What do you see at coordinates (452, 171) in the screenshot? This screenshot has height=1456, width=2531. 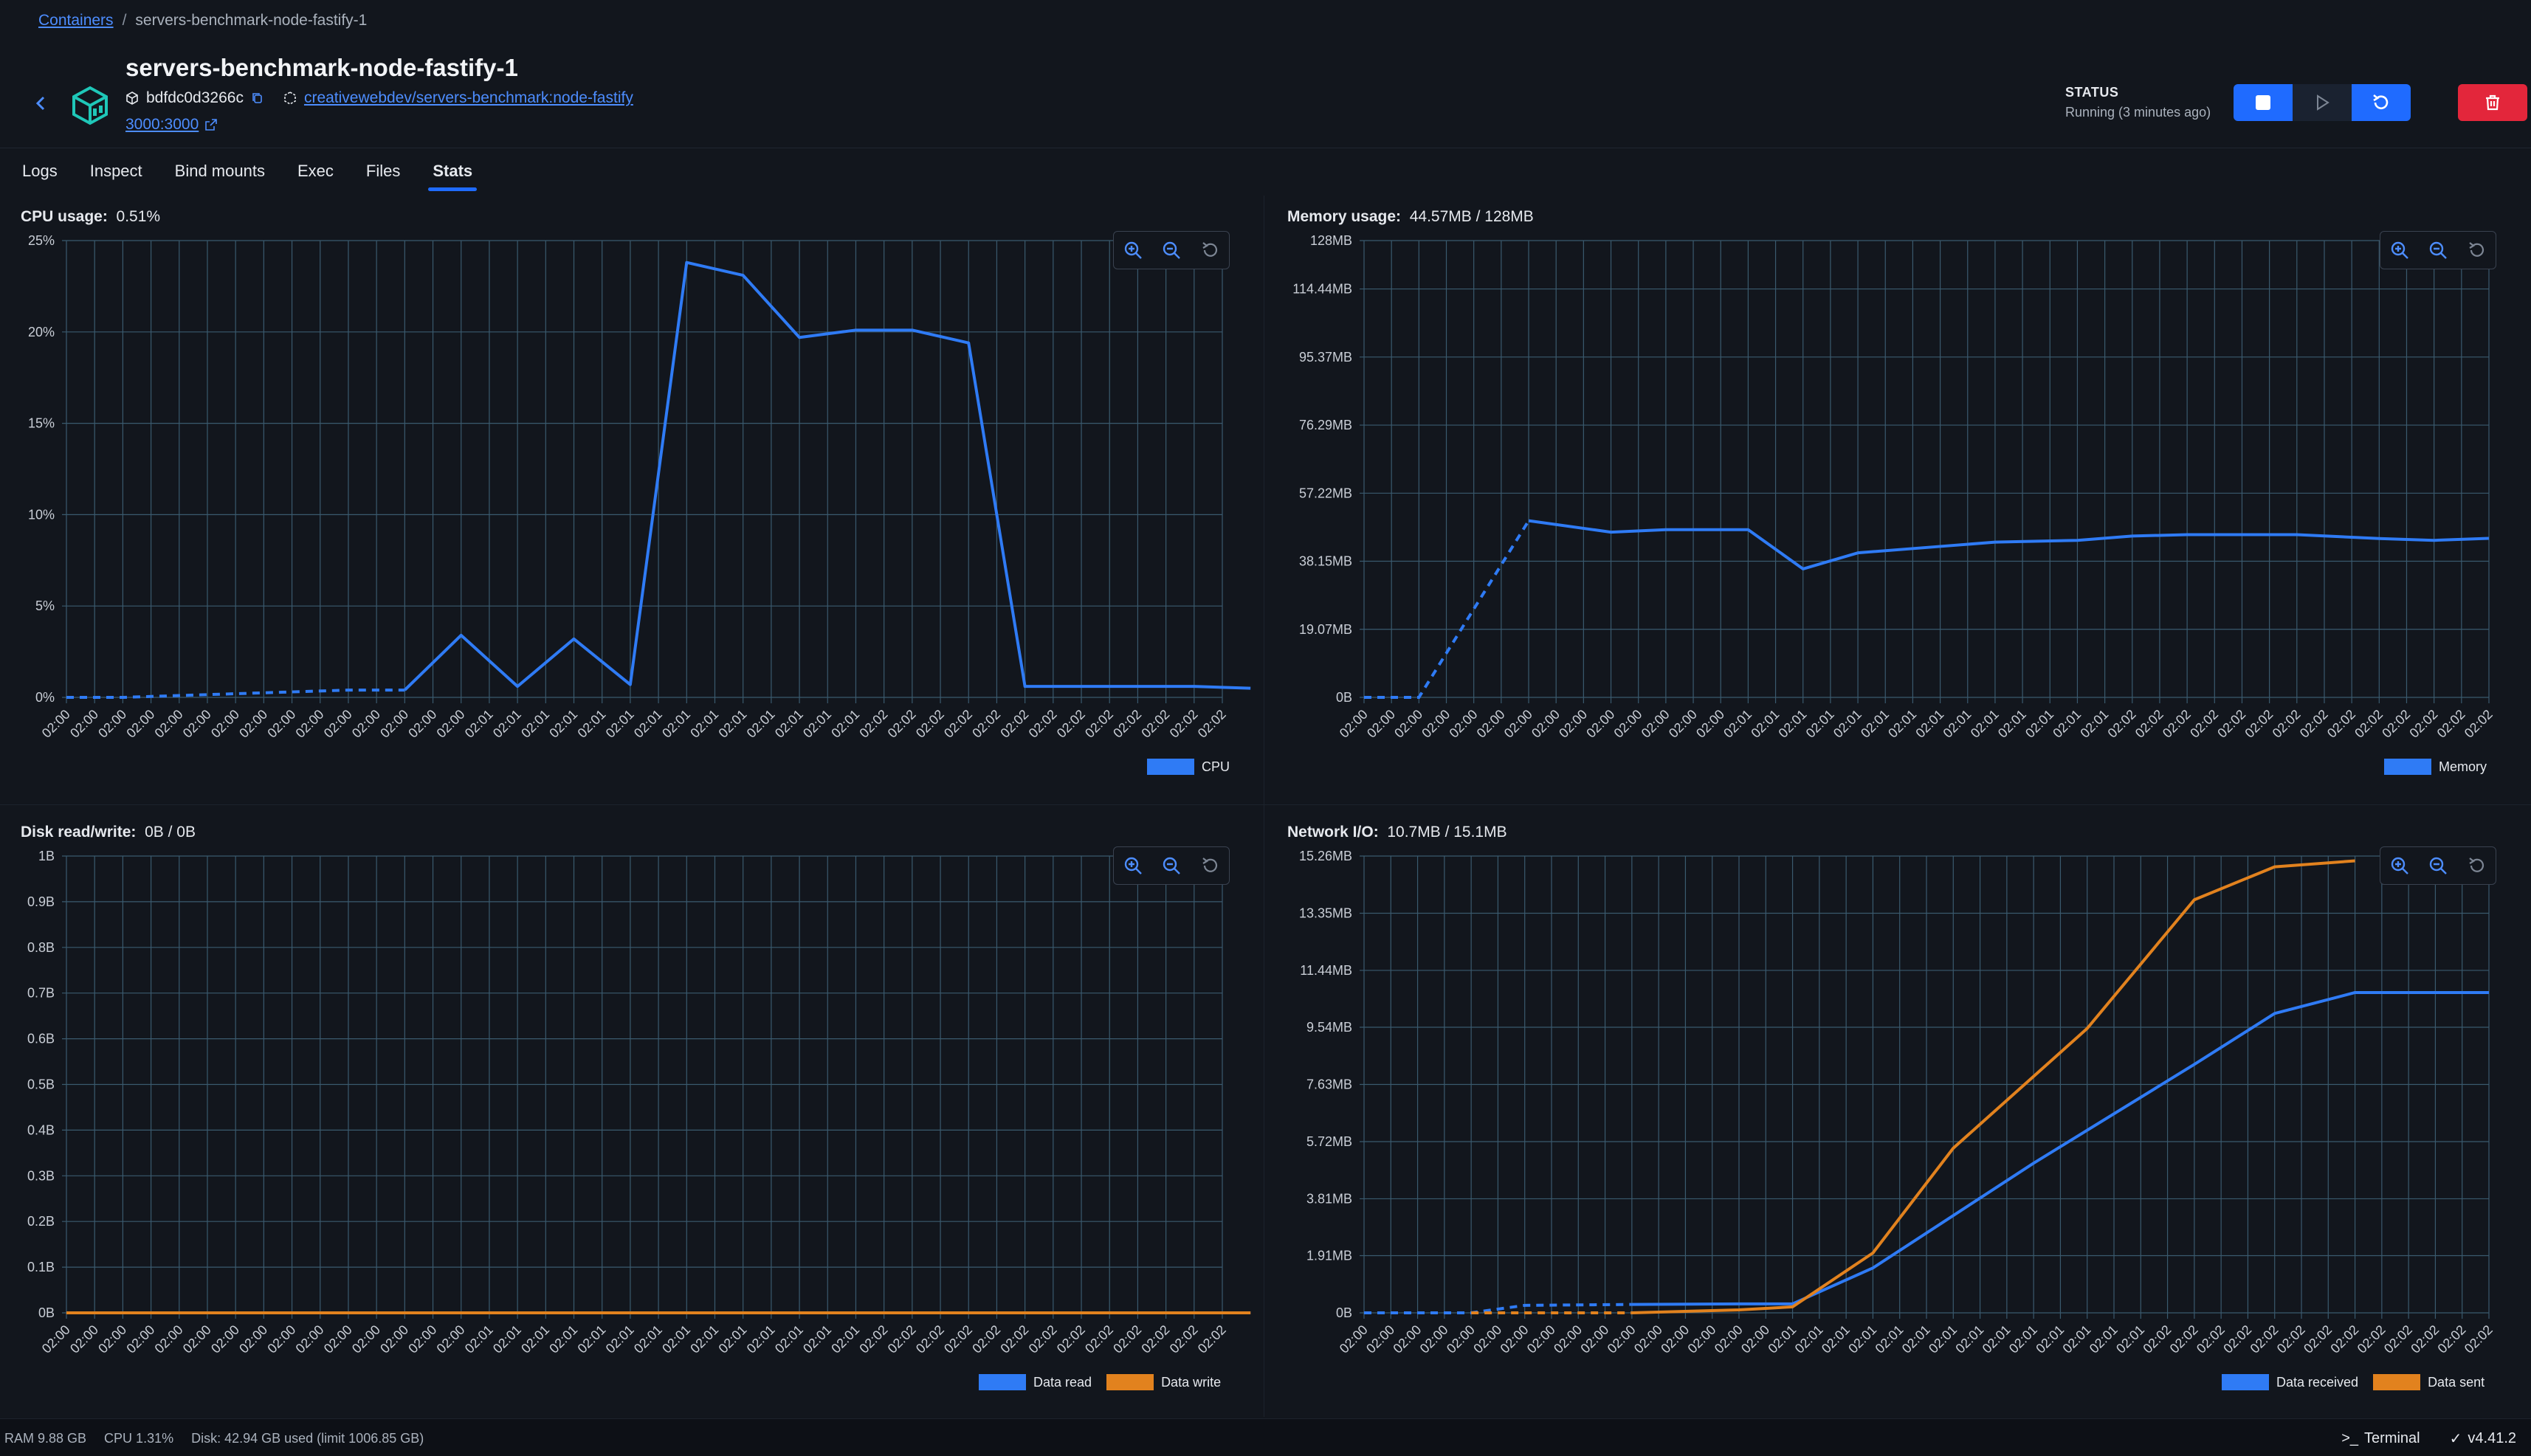 I see `tab-stats: Stats` at bounding box center [452, 171].